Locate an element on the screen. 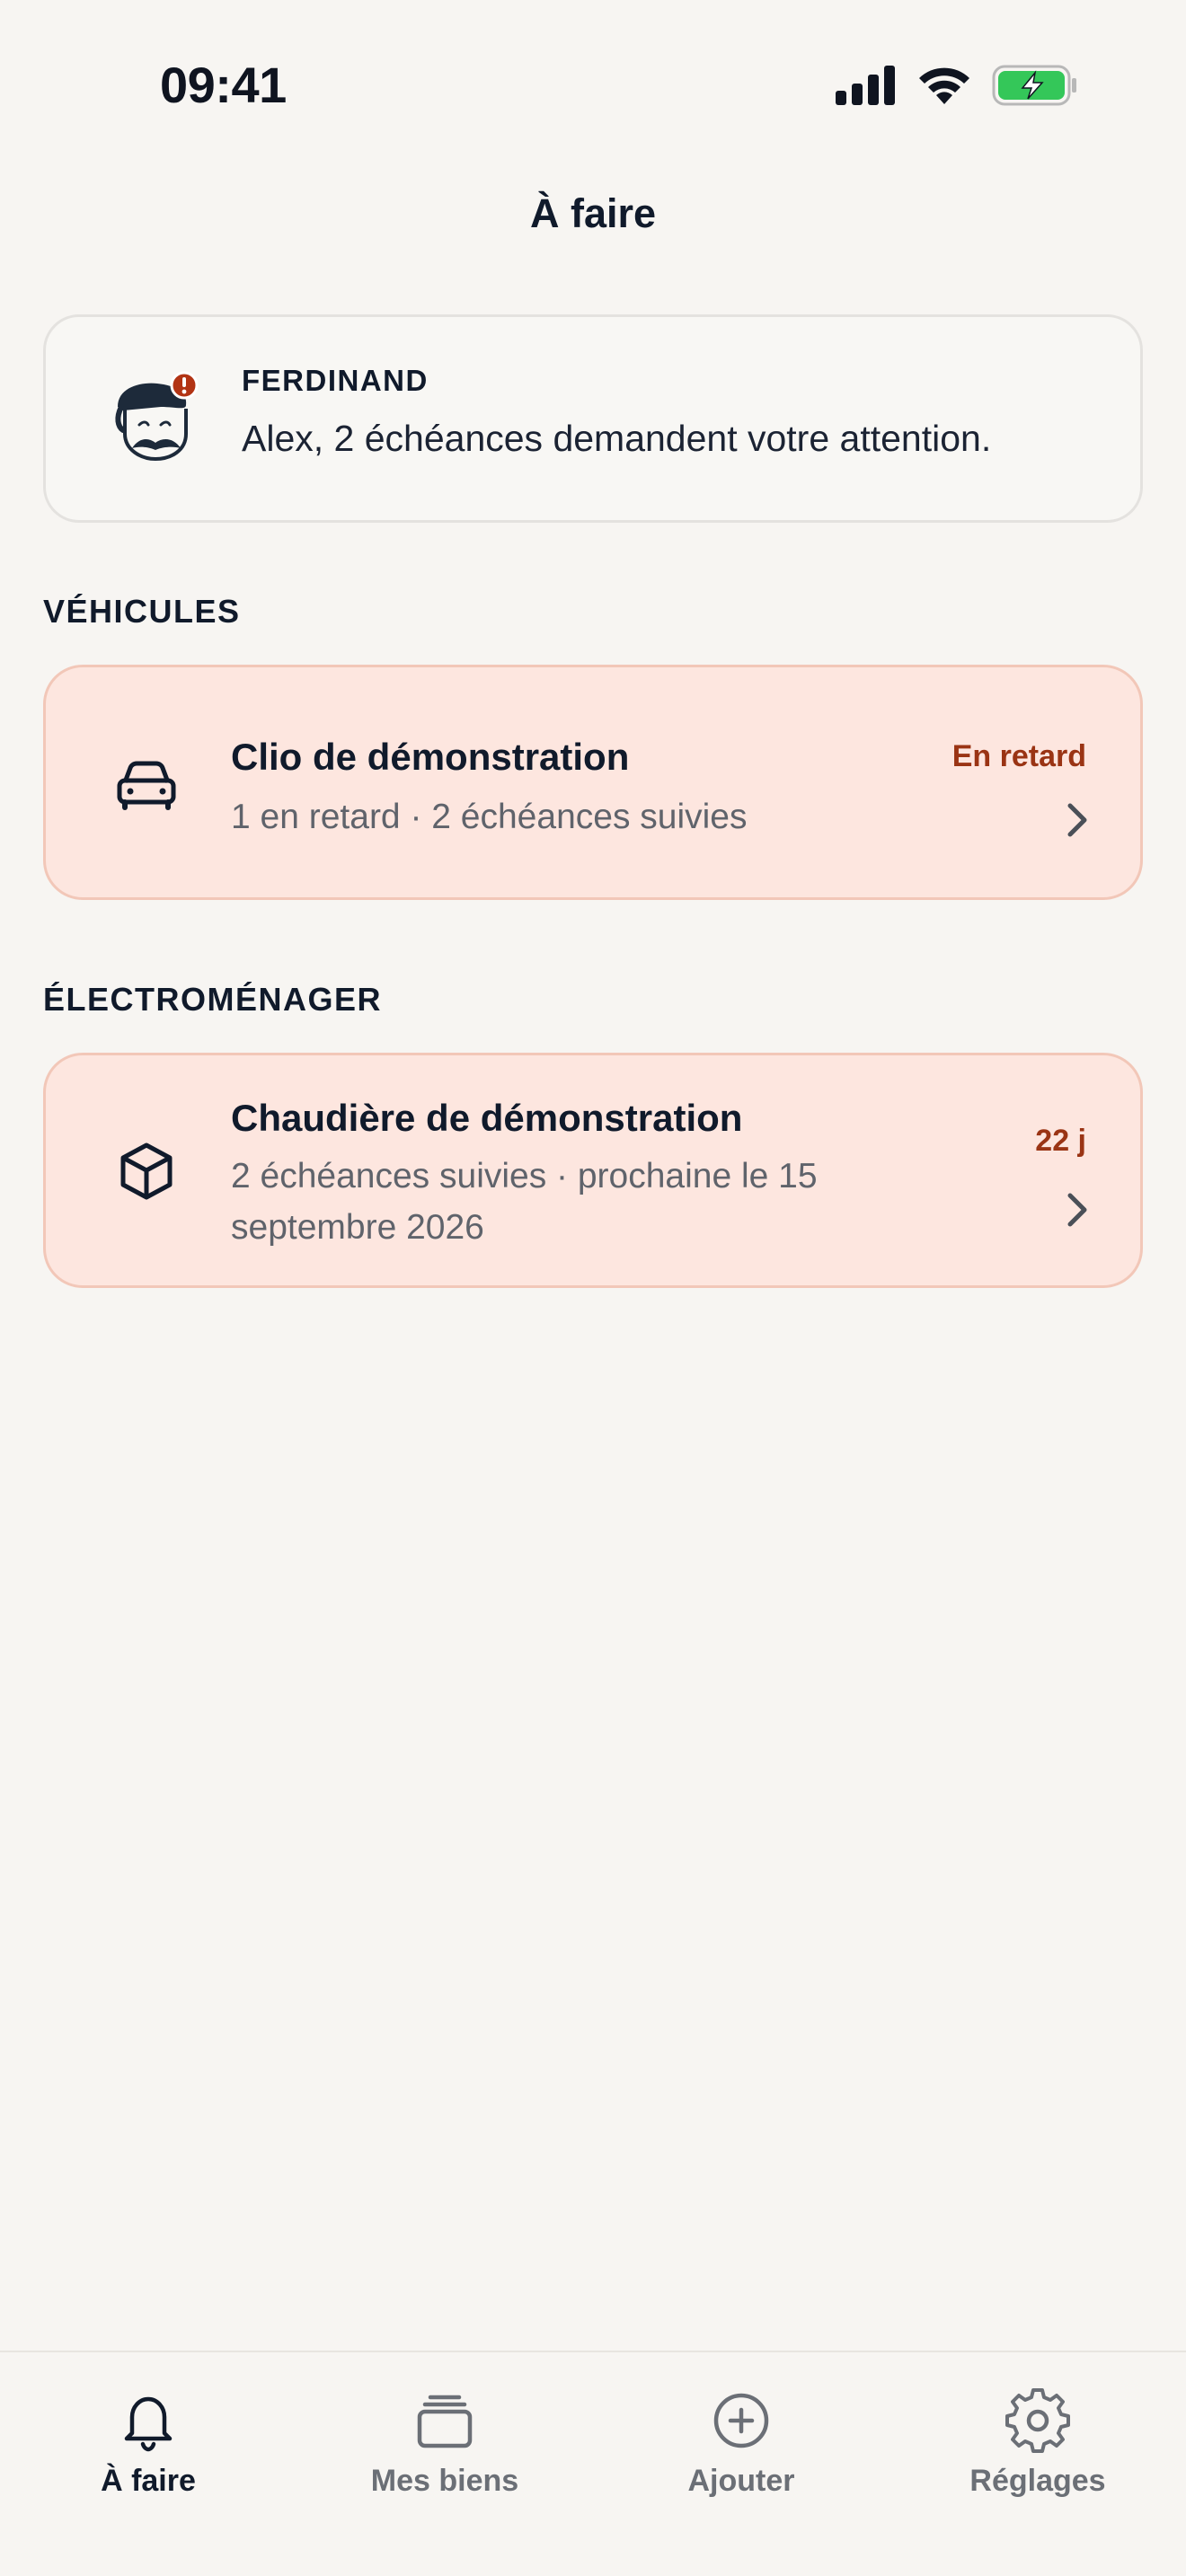 This screenshot has width=1186, height=2576. cellular-signal-icon is located at coordinates (865, 85).